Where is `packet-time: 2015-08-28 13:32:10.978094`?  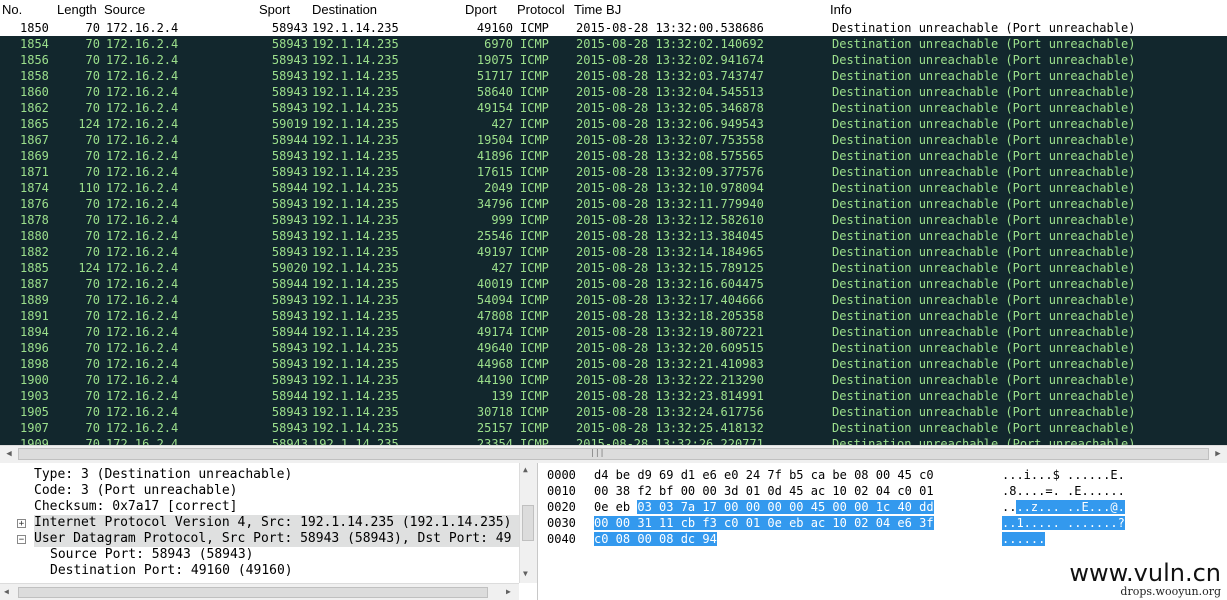 packet-time: 2015-08-28 13:32:10.978094 is located at coordinates (670, 188).